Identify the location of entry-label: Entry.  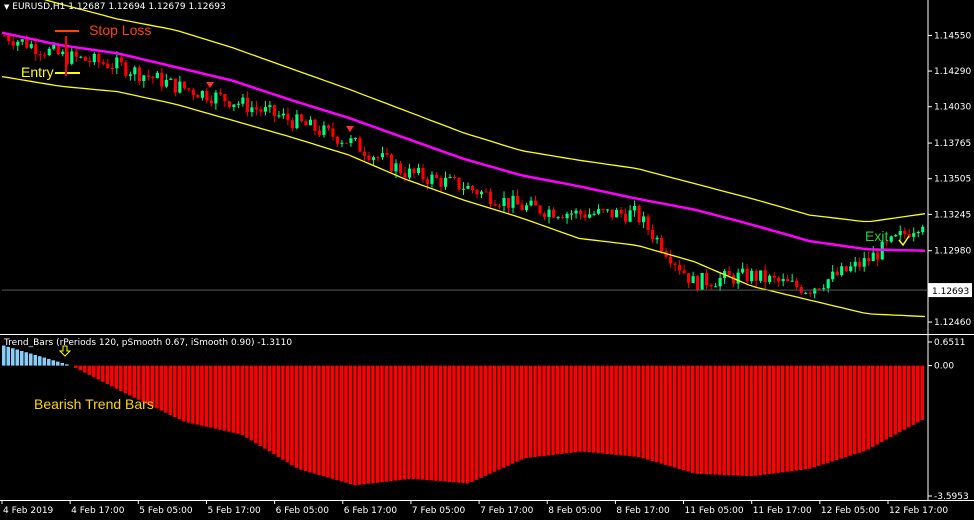
(37, 72).